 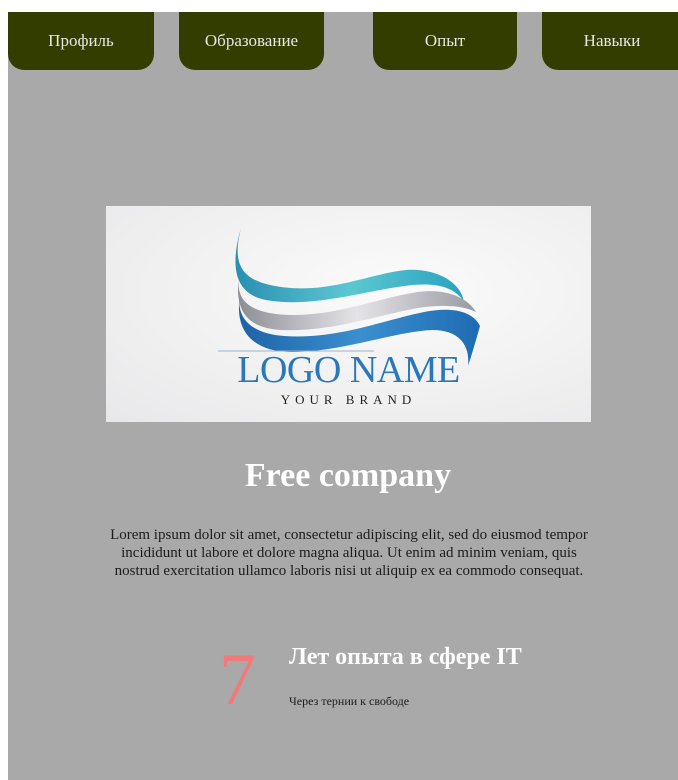 I want to click on nav-tab-skills: Навыки, so click(x=610, y=41).